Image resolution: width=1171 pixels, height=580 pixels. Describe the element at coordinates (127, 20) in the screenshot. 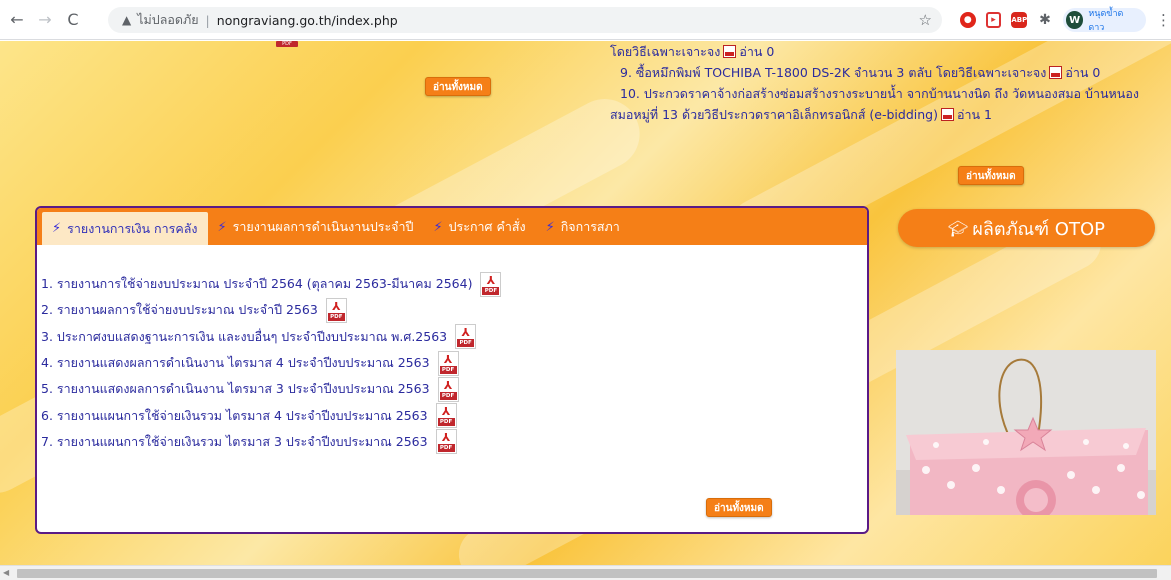

I see `warning-icon: ▲` at that location.